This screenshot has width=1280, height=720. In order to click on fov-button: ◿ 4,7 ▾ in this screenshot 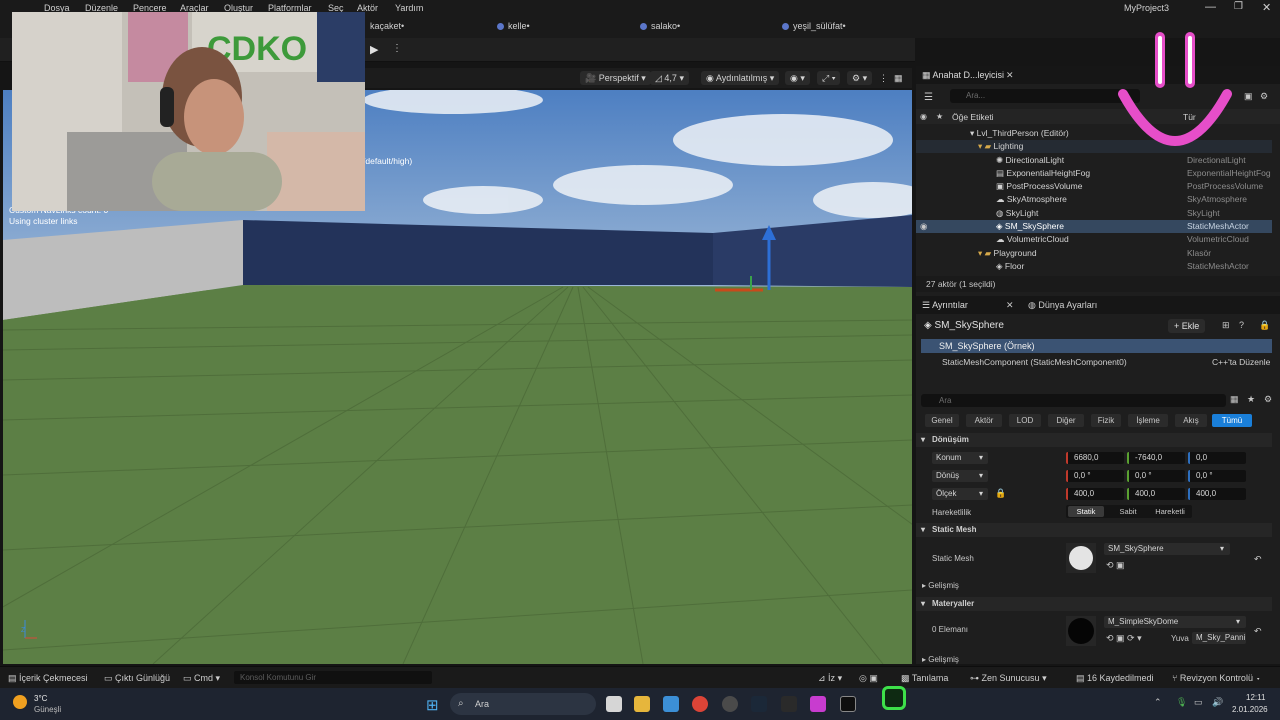, I will do `click(669, 78)`.